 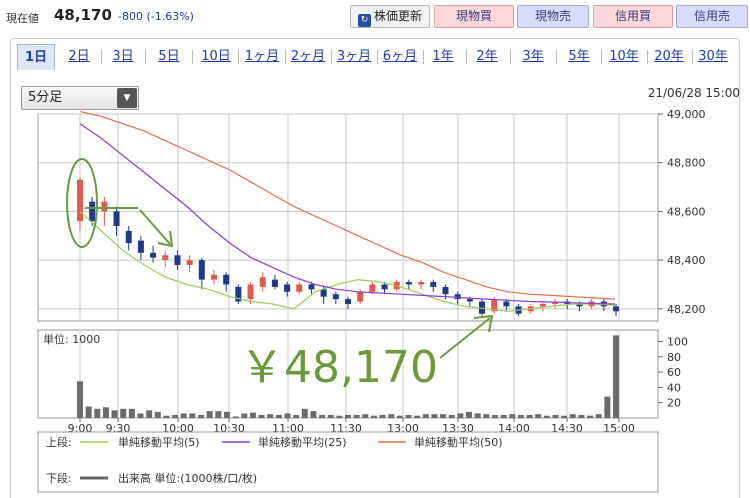 What do you see at coordinates (59, 478) in the screenshot?
I see `legend-lower-label: 下段:` at bounding box center [59, 478].